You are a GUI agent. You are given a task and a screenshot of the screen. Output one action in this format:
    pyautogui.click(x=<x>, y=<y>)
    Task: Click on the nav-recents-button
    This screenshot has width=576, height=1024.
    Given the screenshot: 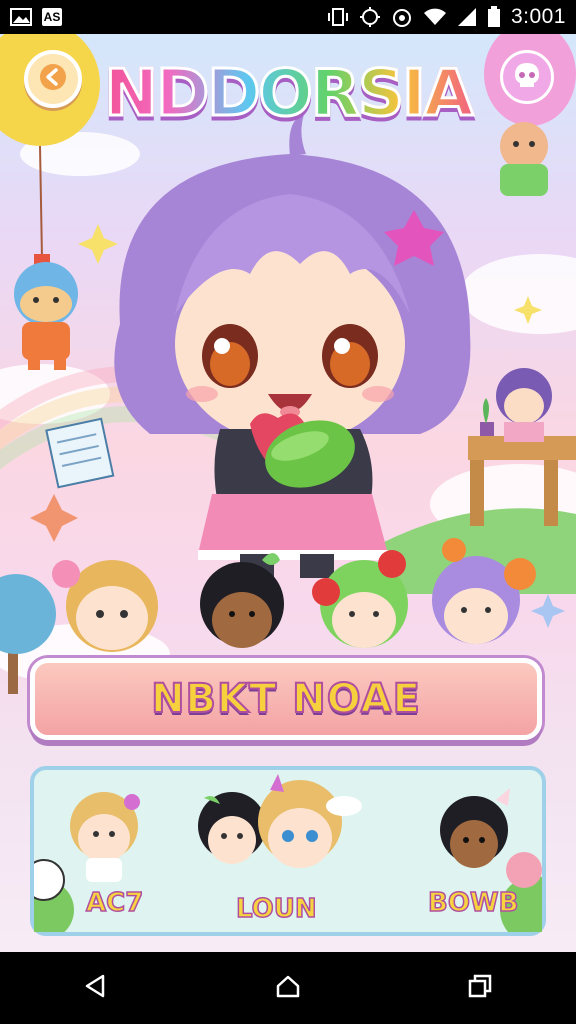 What is the action you would take?
    pyautogui.click(x=480, y=988)
    